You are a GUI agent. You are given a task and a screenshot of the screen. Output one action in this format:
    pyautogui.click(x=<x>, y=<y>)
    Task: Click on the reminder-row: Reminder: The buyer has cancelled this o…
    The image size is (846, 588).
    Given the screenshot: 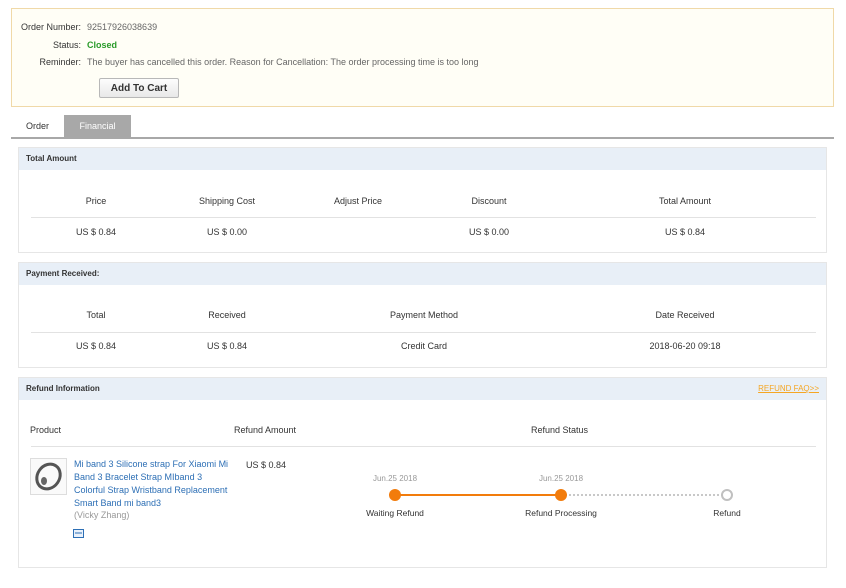 What is the action you would take?
    pyautogui.click(x=422, y=64)
    